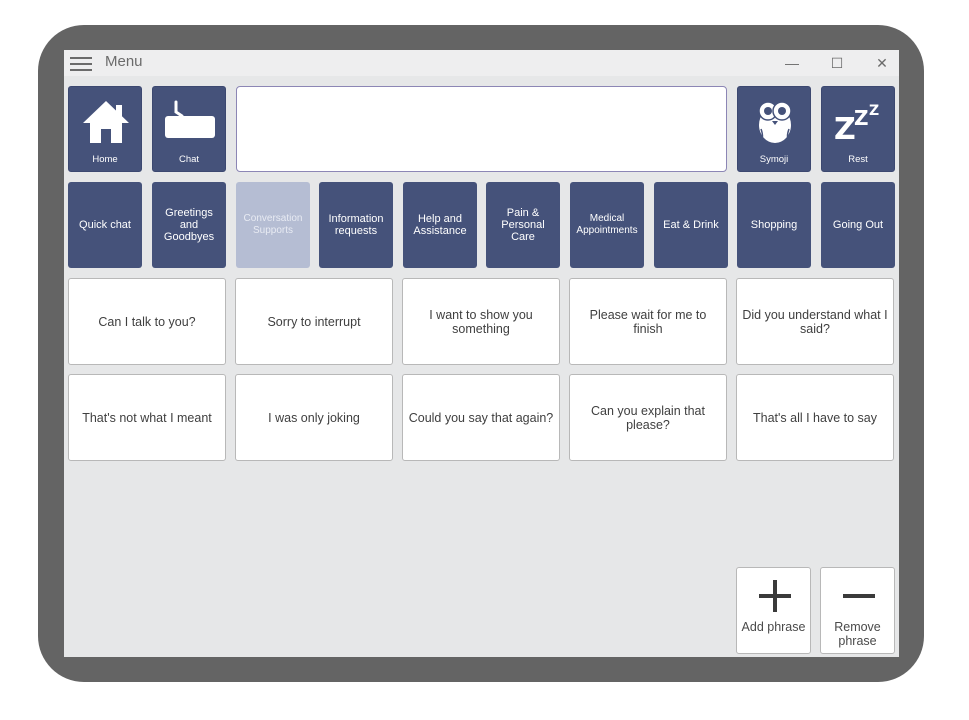 This screenshot has height=720, width=969. Describe the element at coordinates (189, 159) in the screenshot. I see `chat-label: Chat` at that location.